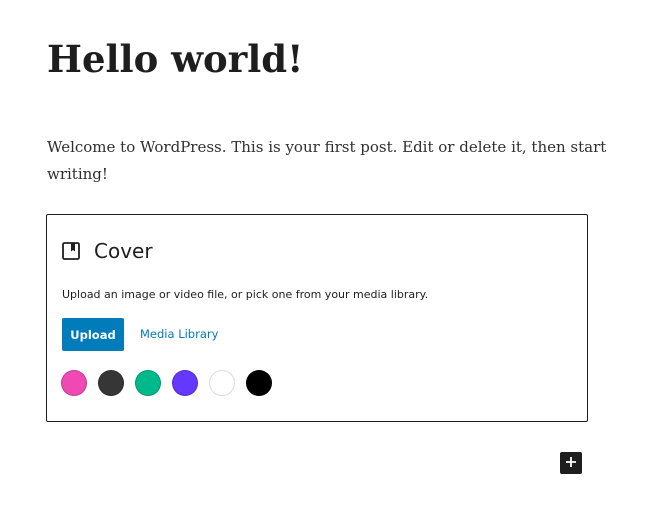  Describe the element at coordinates (175, 59) in the screenshot. I see `post-title: Hello world!` at that location.